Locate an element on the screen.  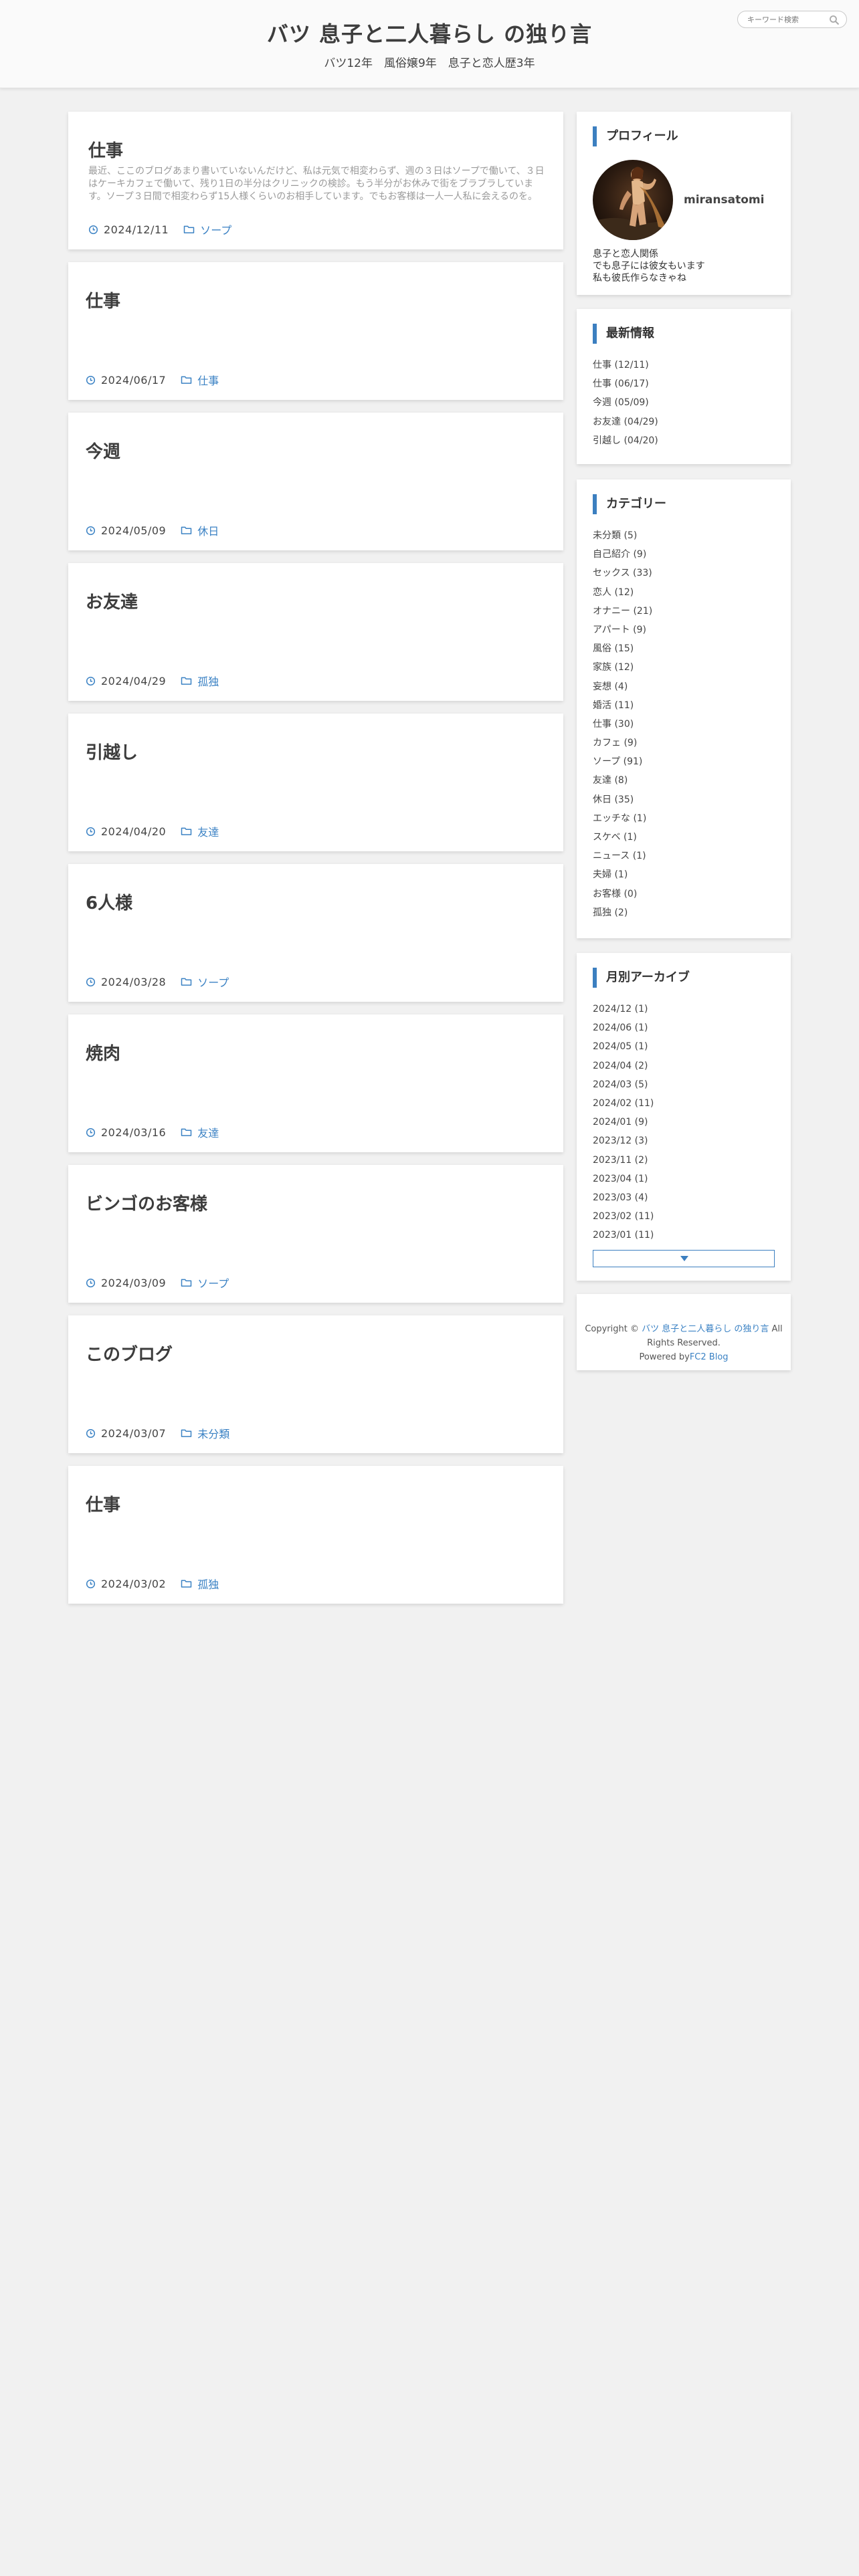
category-link: オナニー (21) is located at coordinates (622, 611).